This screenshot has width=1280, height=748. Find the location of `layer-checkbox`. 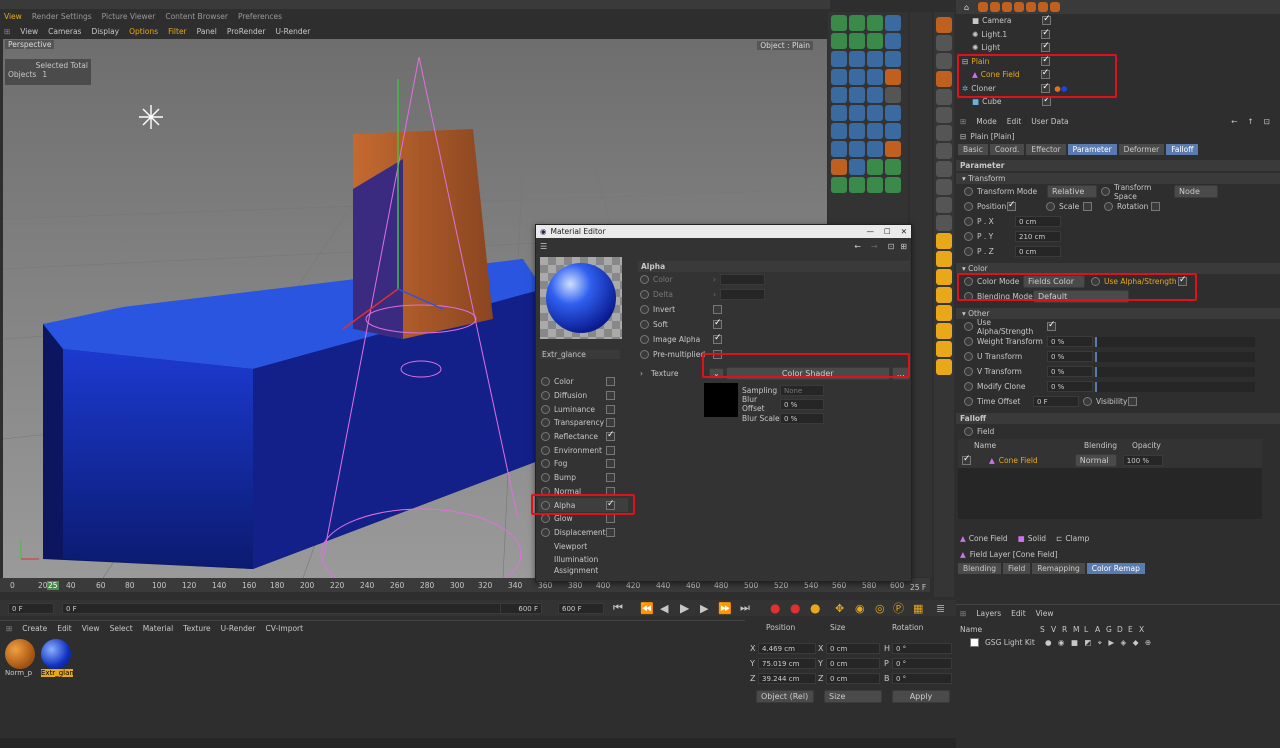

layer-checkbox is located at coordinates (974, 642).